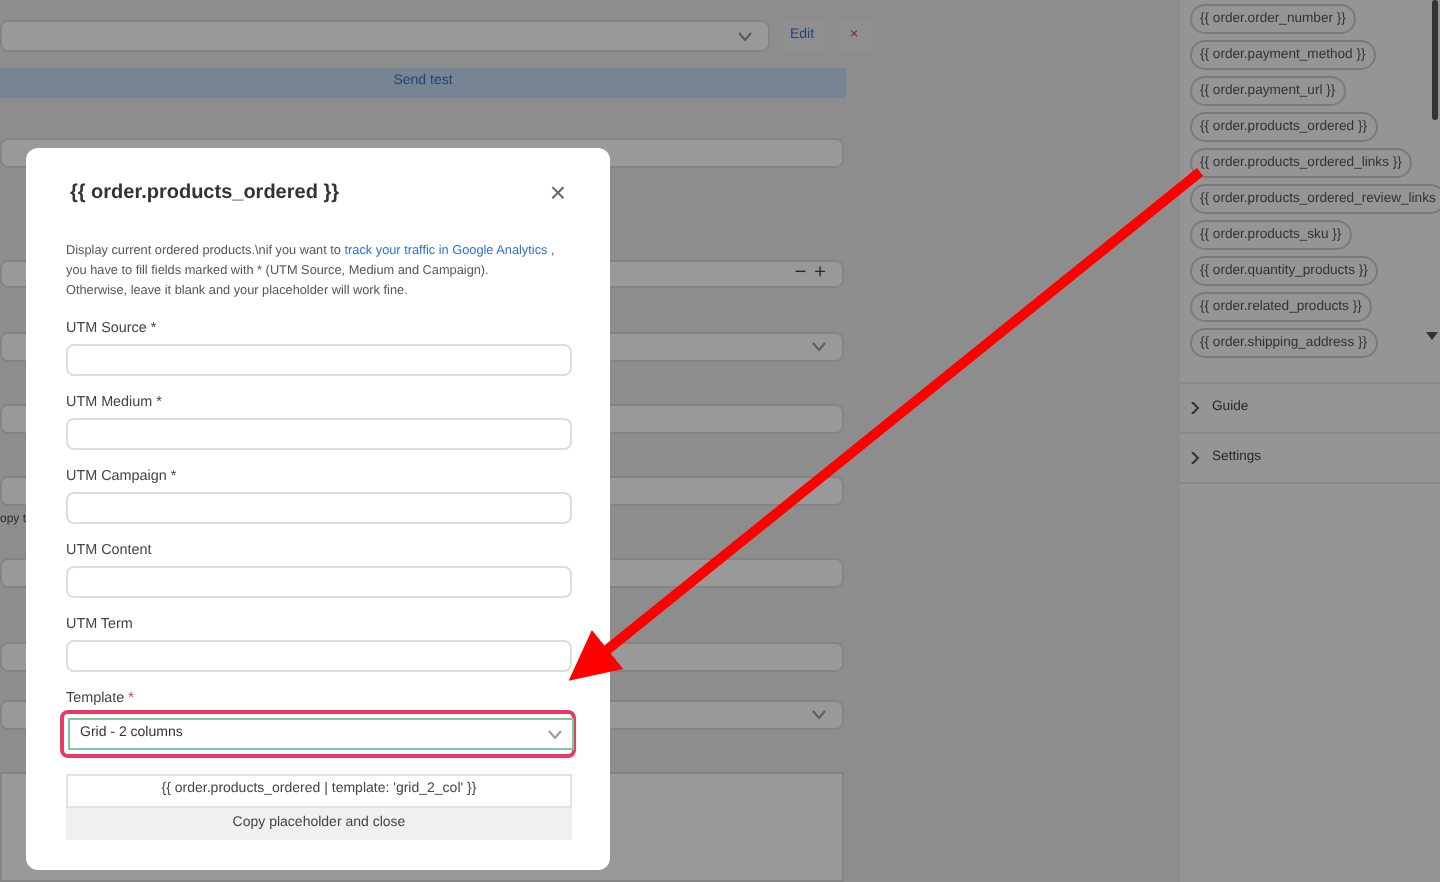 Image resolution: width=1440 pixels, height=882 pixels. What do you see at coordinates (385, 36) in the screenshot?
I see `select-field` at bounding box center [385, 36].